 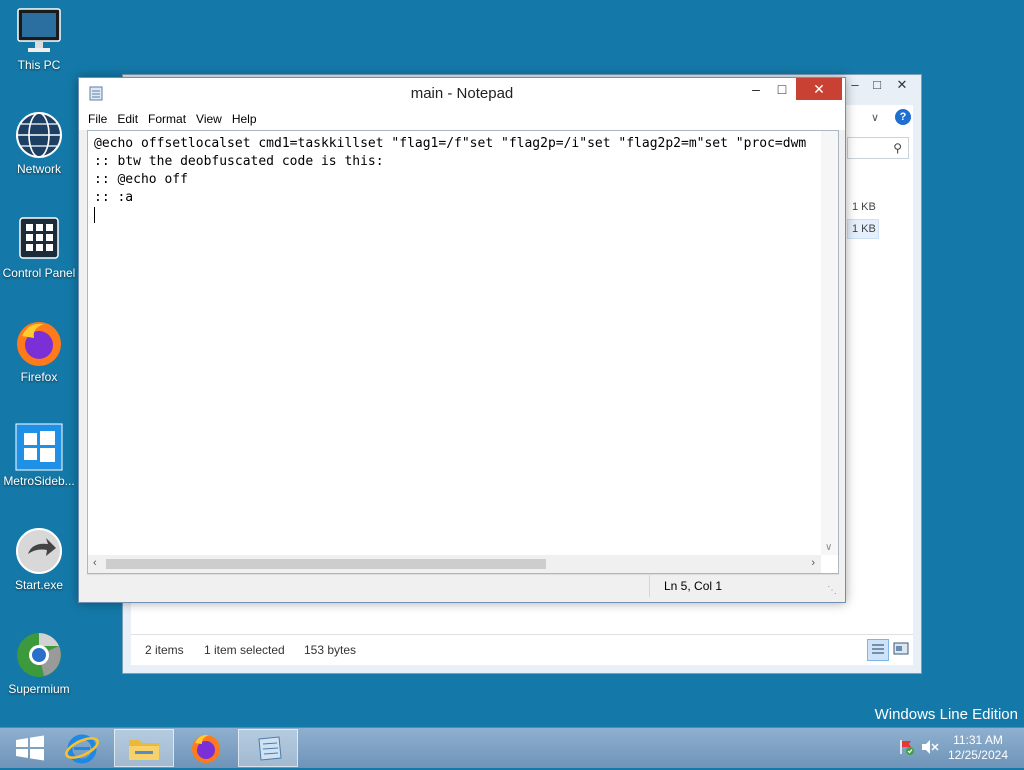 I want to click on window-title: main - Notepad, so click(x=462, y=93).